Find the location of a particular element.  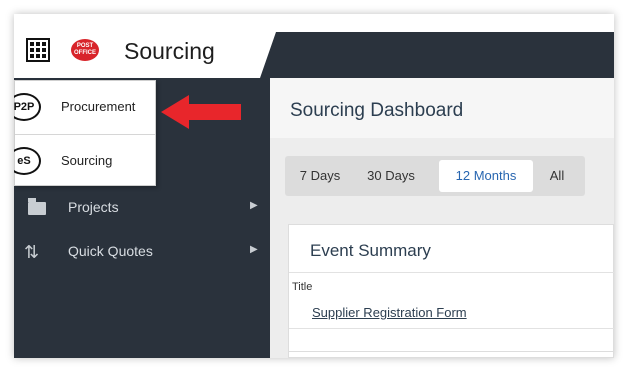

menu-item-label: Sourcing is located at coordinates (87, 160).